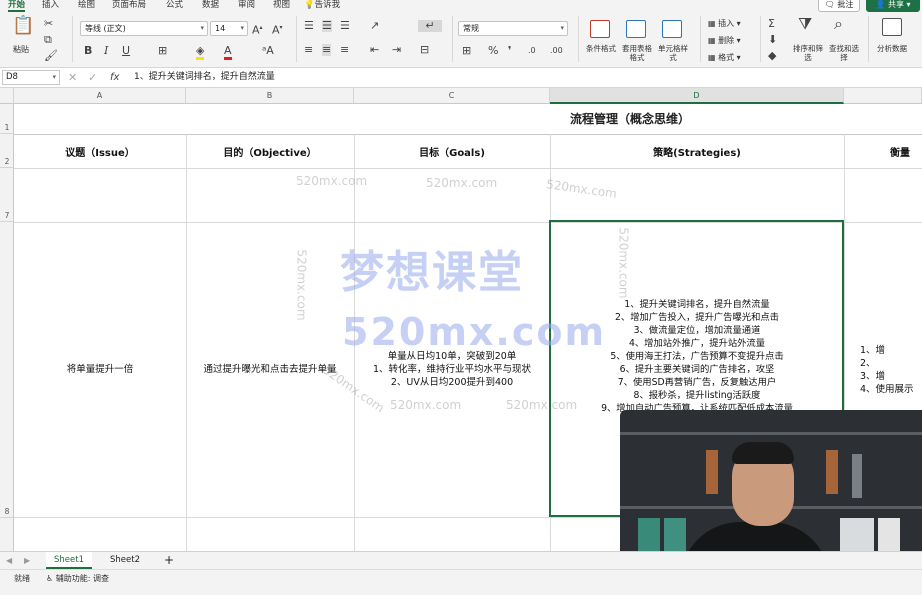 The image size is (922, 595). Describe the element at coordinates (72, 78) in the screenshot. I see `cancel-icon: ✕` at that location.